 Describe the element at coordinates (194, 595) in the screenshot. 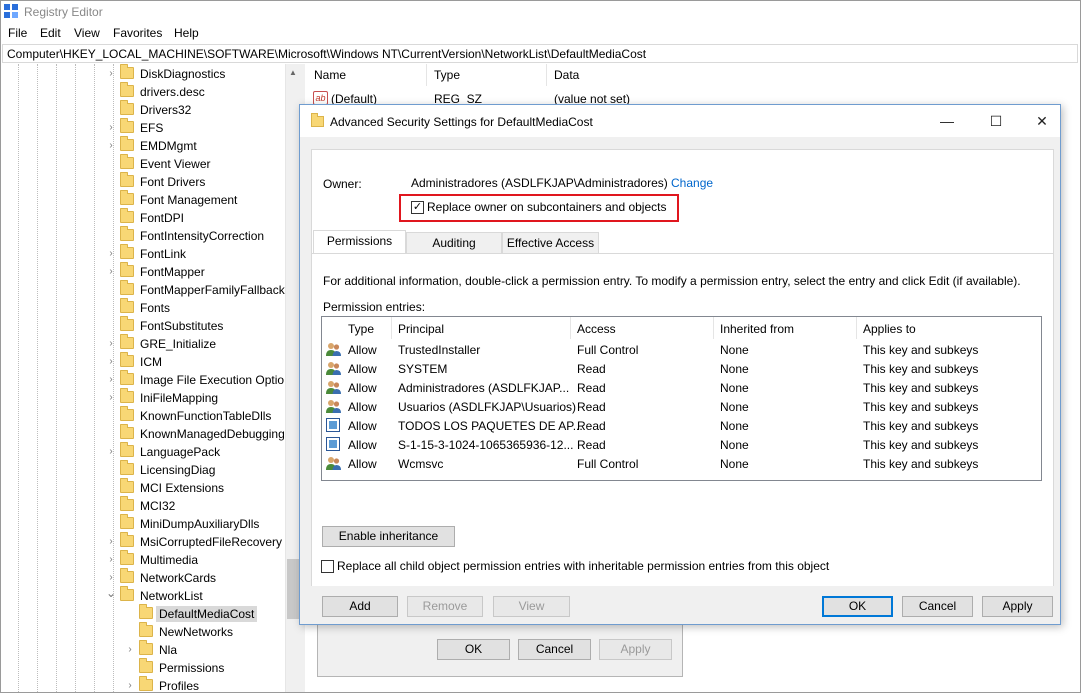

I see `tree-item: ⌄ NetworkList` at that location.